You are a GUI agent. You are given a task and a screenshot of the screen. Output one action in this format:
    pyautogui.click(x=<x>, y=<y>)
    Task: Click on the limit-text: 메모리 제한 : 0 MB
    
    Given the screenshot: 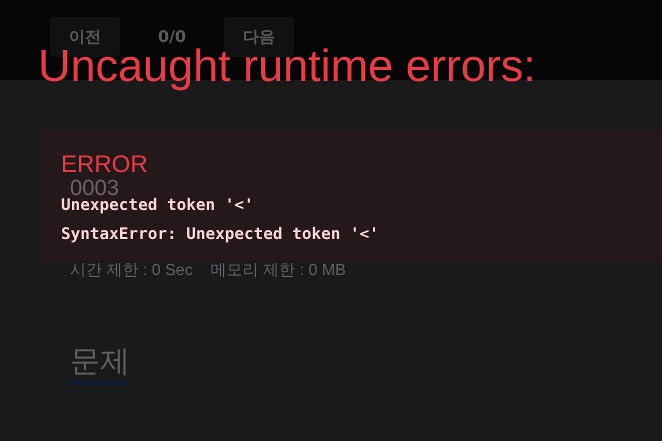 What is the action you would take?
    pyautogui.click(x=278, y=271)
    